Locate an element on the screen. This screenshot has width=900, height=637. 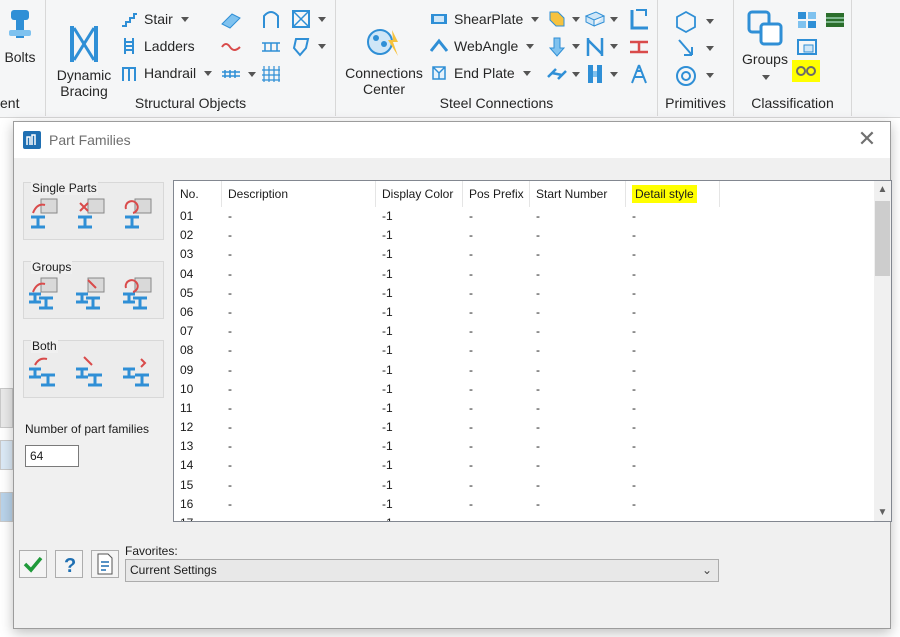
arch-icon is located at coordinates (271, 19).